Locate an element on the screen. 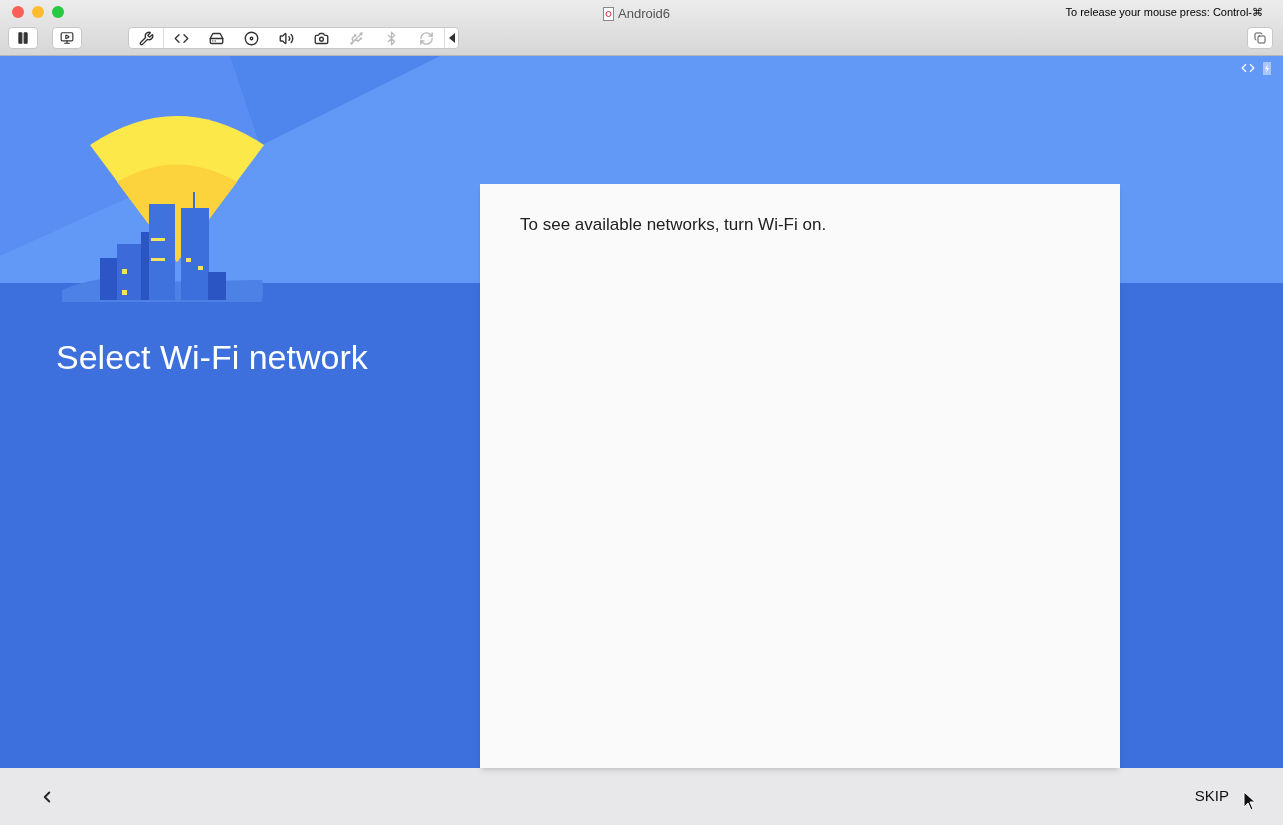 This screenshot has height=825, width=1283. wrench-icon is located at coordinates (146, 38).